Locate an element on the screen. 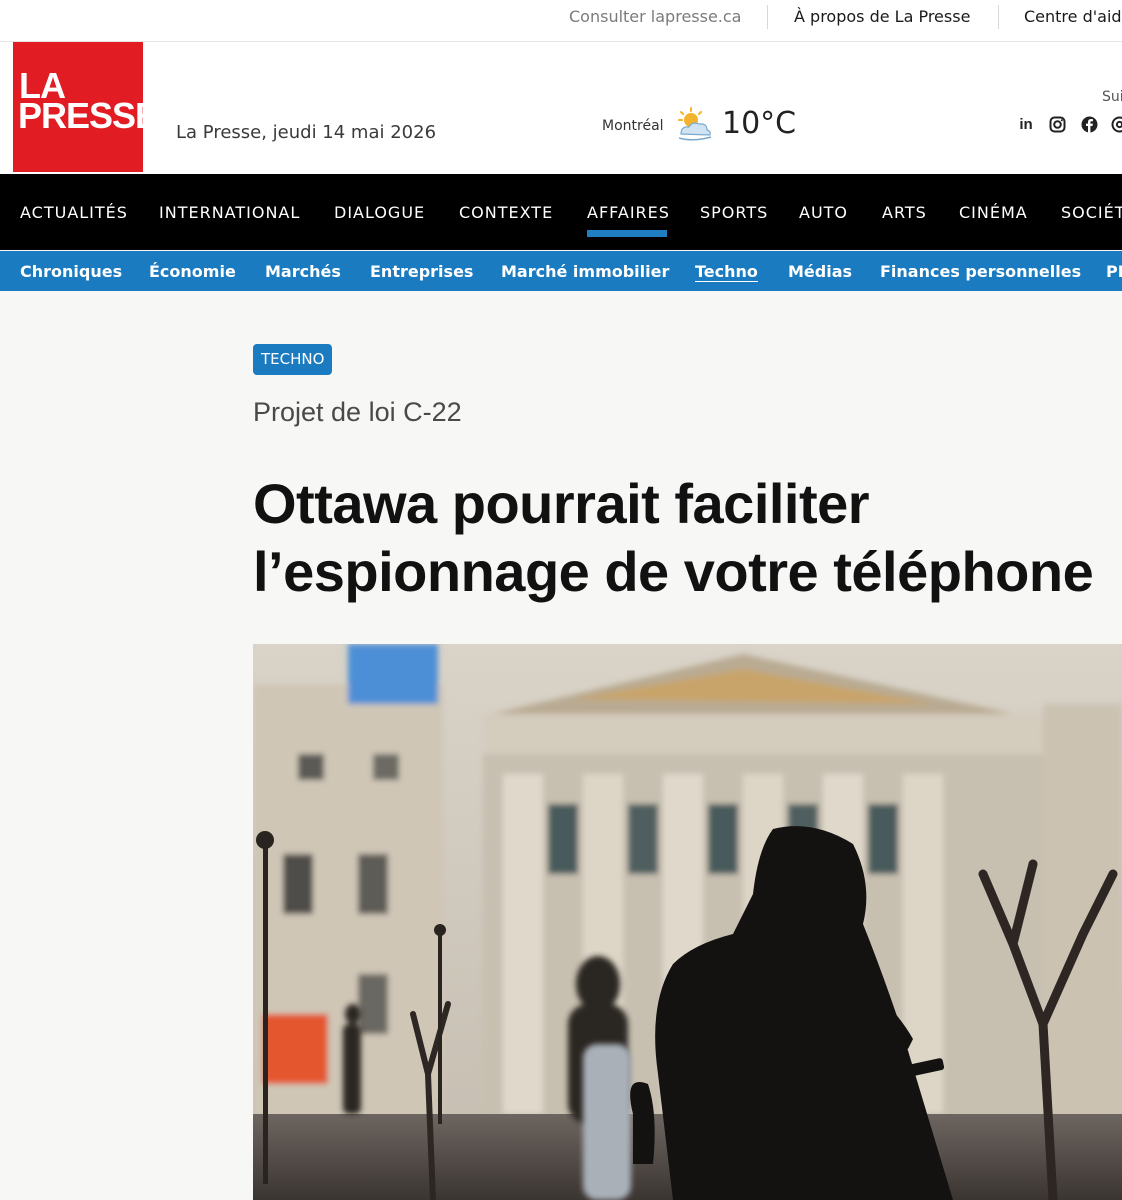 Image resolution: width=1122 pixels, height=1200 pixels. follow-label: Suivez-nous is located at coordinates (1112, 97).